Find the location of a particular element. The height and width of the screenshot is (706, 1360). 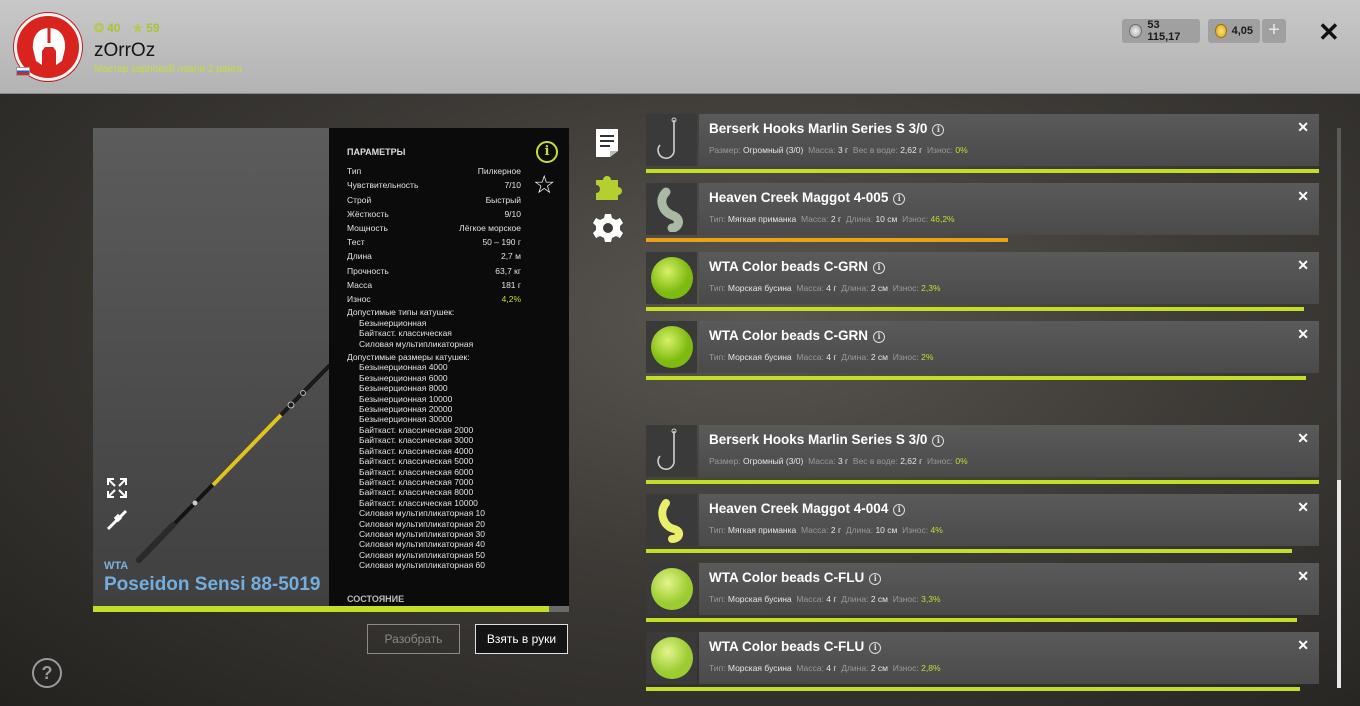

puzzle-icon is located at coordinates (608, 186).